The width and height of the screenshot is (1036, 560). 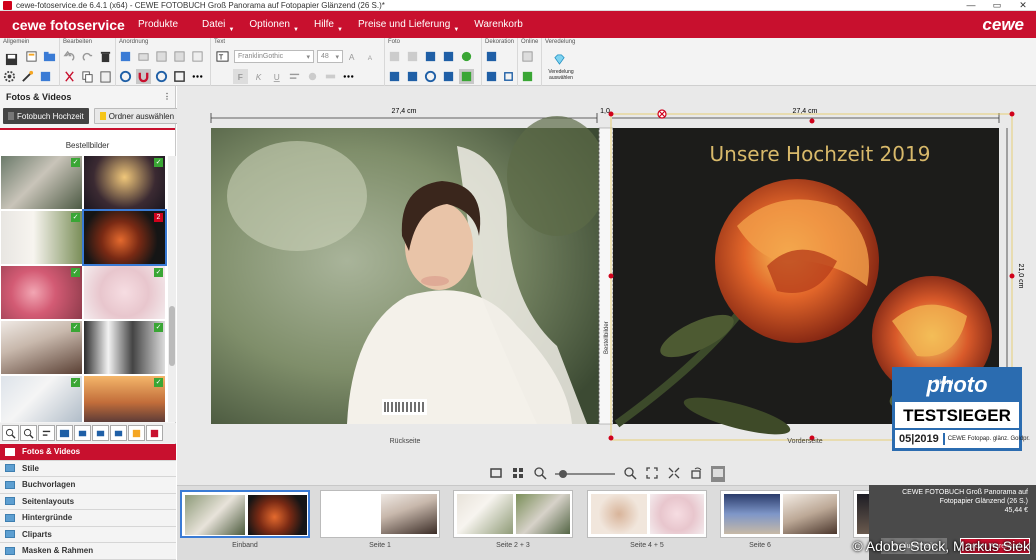 What do you see at coordinates (330, 76) in the screenshot?
I see `text-effect-icon` at bounding box center [330, 76].